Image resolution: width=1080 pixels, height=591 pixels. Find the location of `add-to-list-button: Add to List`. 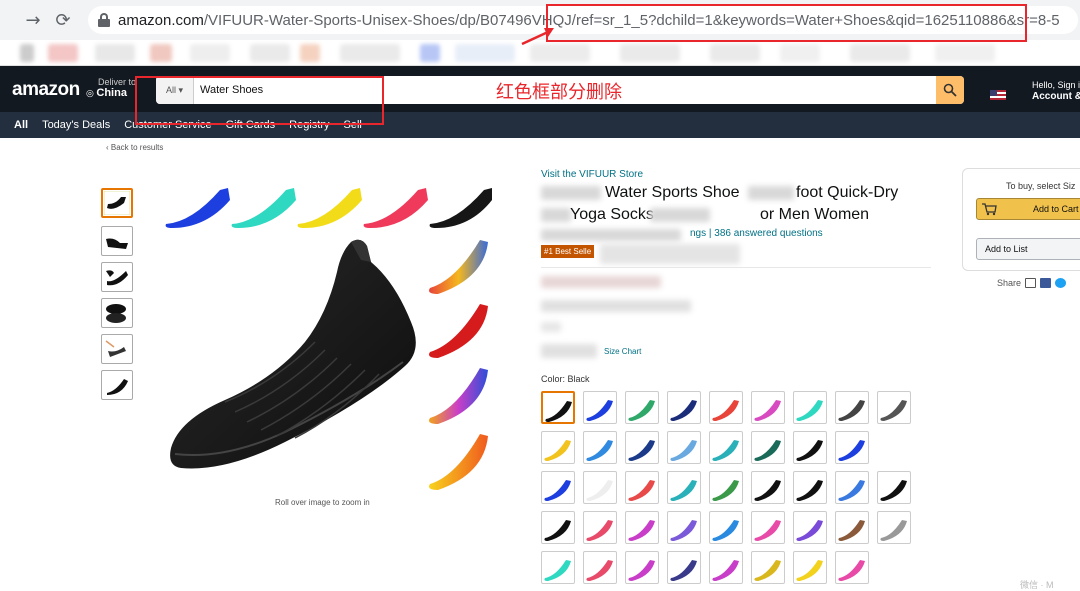

add-to-list-button: Add to List is located at coordinates (1028, 249).